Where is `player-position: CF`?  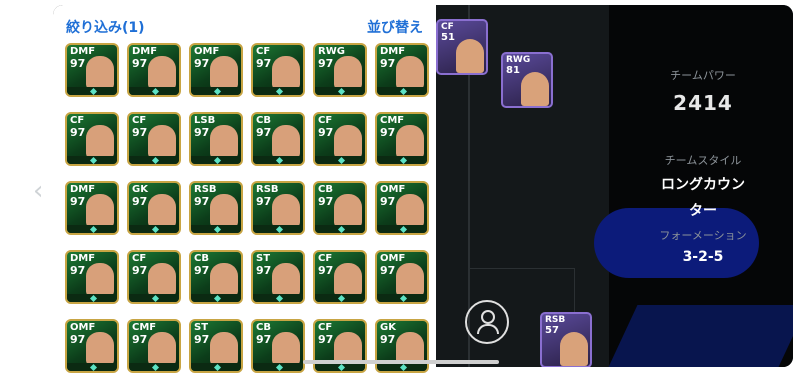 player-position: CF is located at coordinates (325, 327).